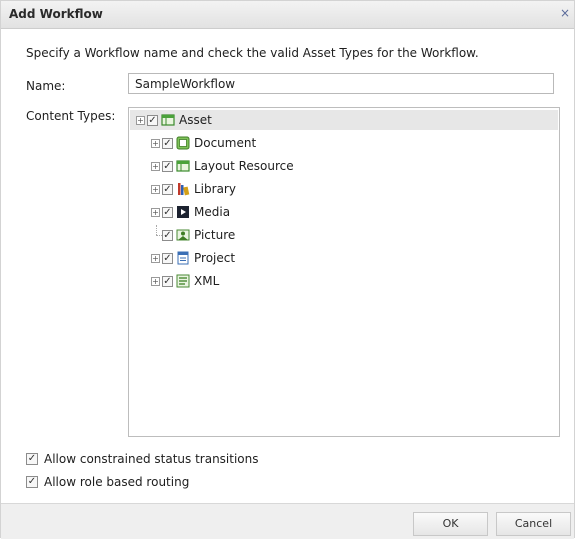 This screenshot has width=575, height=539. What do you see at coordinates (32, 459) in the screenshot?
I see `constrained-transitions-checkbox: ✓` at bounding box center [32, 459].